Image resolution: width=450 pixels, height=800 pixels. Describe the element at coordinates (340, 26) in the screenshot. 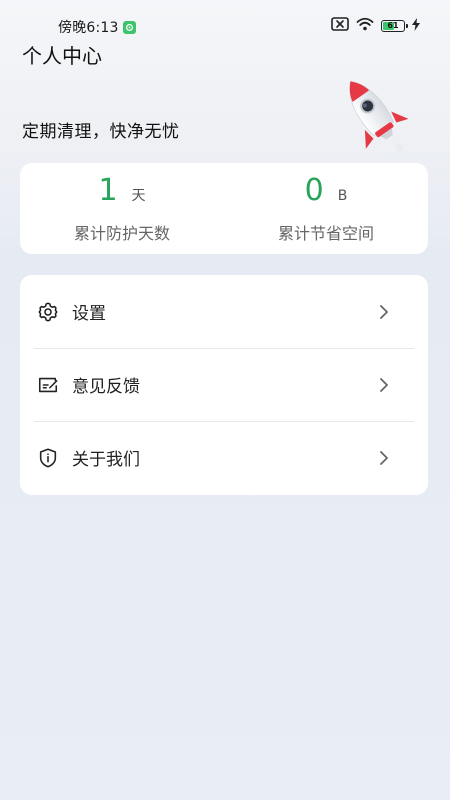

I see `sim-off-icon` at that location.